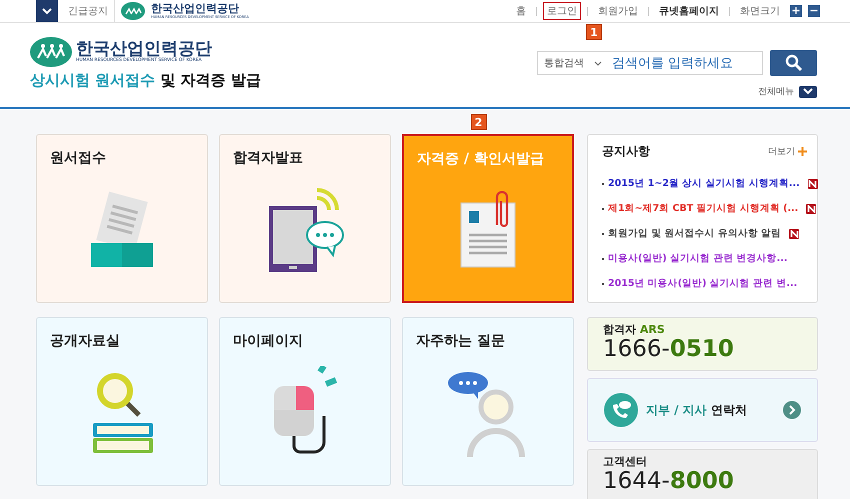 Image resolution: width=850 pixels, height=499 pixels. Describe the element at coordinates (626, 151) in the screenshot. I see `notice-title: 공지사항` at that location.